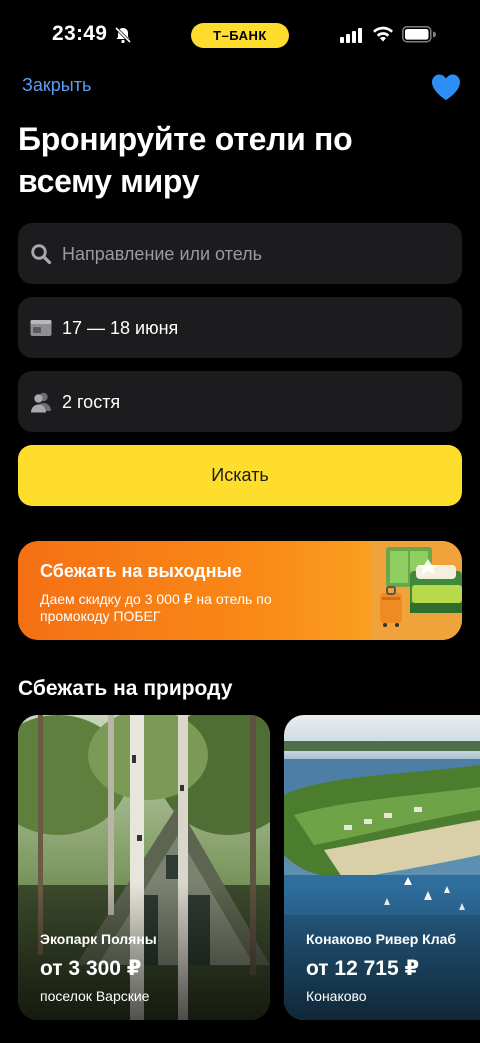 This screenshot has width=480, height=1043. What do you see at coordinates (141, 571) in the screenshot?
I see `promo-title: Сбежать на выходные` at bounding box center [141, 571].